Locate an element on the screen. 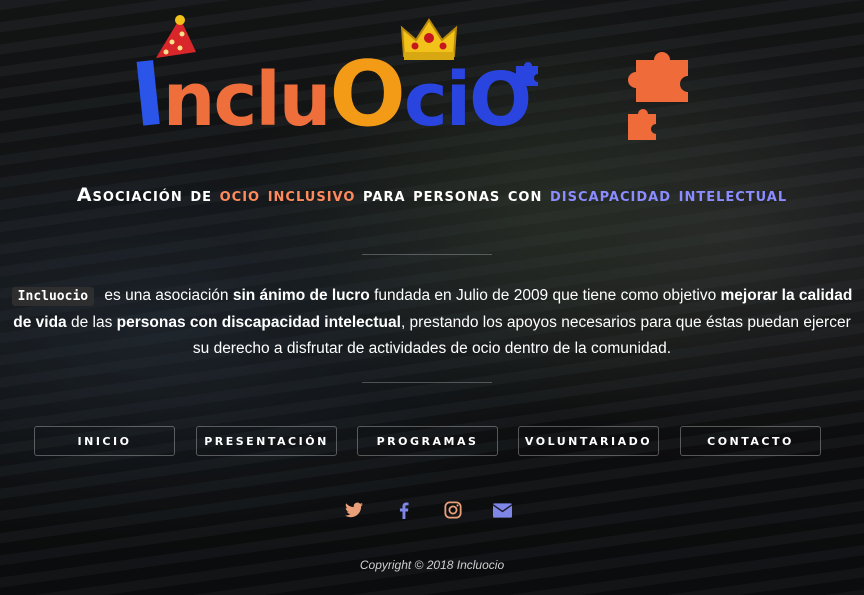  logo-letter: I is located at coordinates (147, 94).